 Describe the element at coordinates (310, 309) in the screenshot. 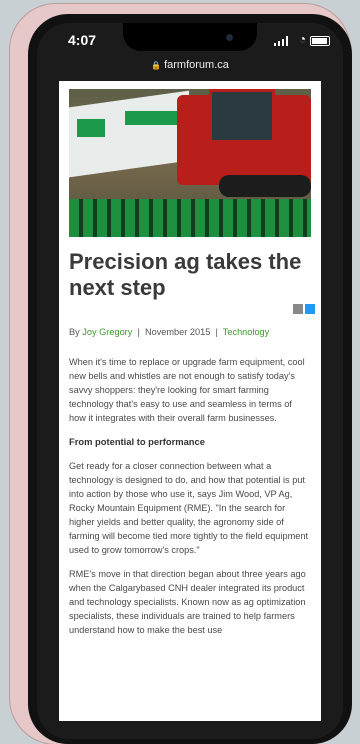

I see `twitter-share-icon` at that location.